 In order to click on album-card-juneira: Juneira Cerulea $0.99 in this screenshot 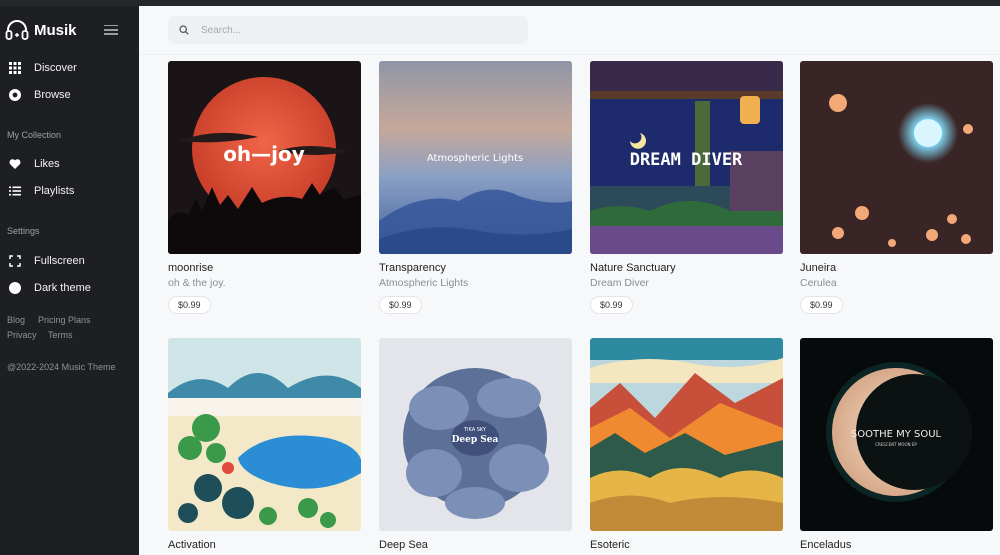, I will do `click(896, 187)`.